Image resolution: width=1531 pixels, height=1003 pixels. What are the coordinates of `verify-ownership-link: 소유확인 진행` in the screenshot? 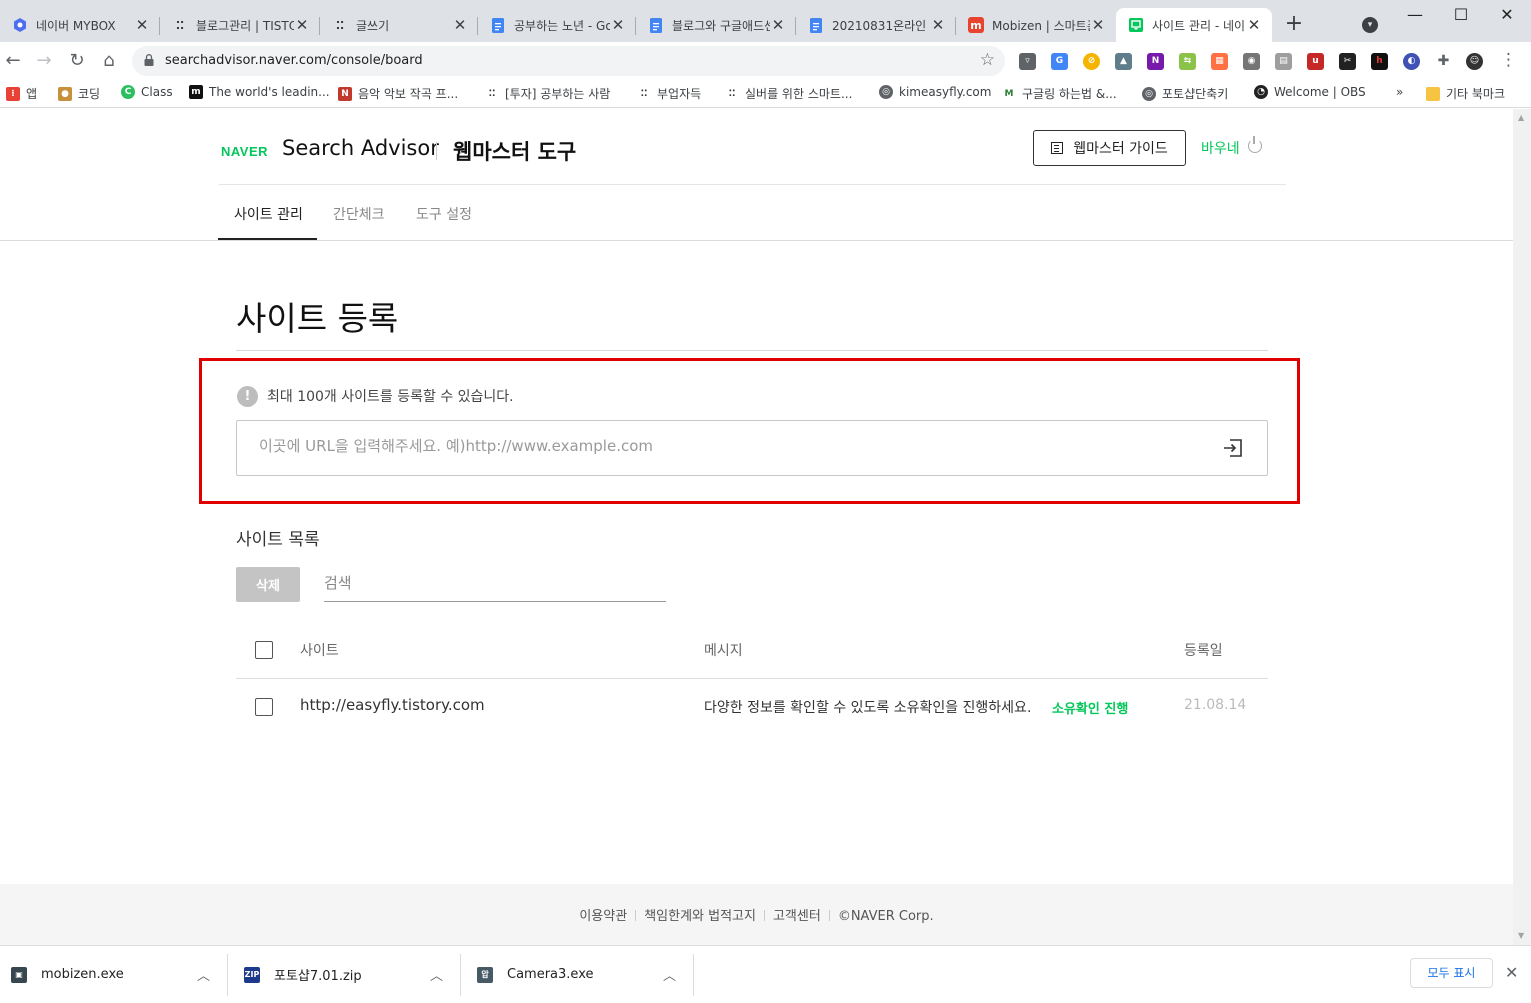 It's located at (1090, 707).